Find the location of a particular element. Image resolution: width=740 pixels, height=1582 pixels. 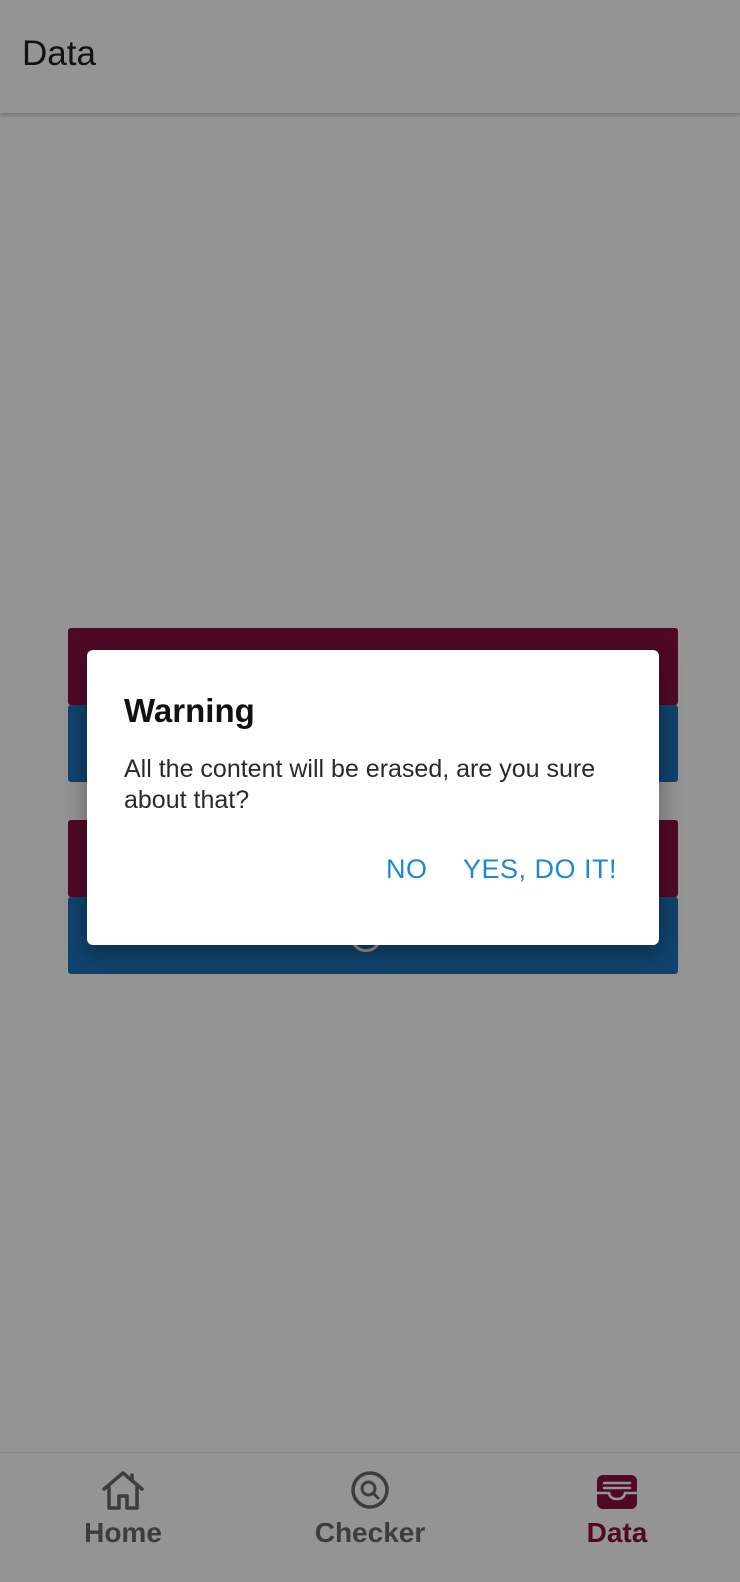

yes-button: YES, DO IT! is located at coordinates (540, 875).